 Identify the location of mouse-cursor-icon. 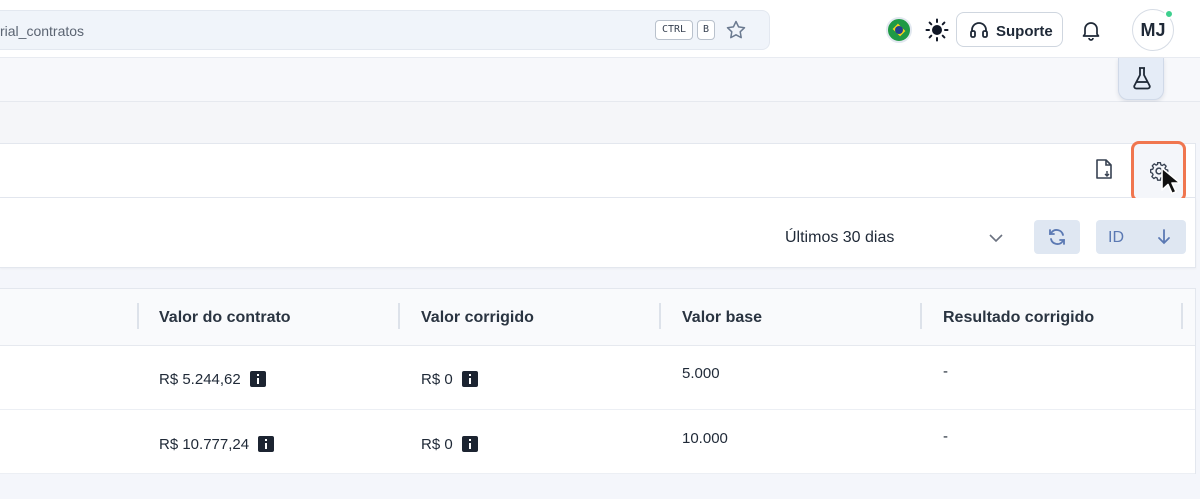
(1171, 181).